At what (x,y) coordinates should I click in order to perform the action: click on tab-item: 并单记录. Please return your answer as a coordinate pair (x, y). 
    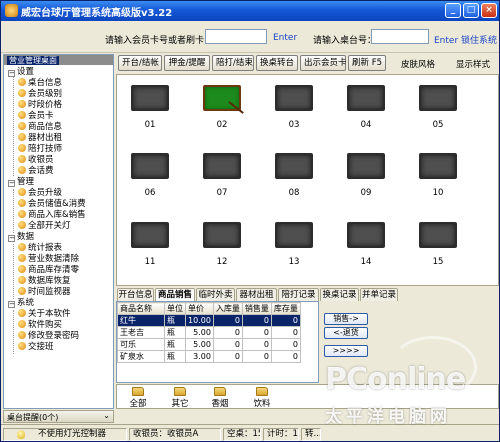
    Looking at the image, I should click on (379, 294).